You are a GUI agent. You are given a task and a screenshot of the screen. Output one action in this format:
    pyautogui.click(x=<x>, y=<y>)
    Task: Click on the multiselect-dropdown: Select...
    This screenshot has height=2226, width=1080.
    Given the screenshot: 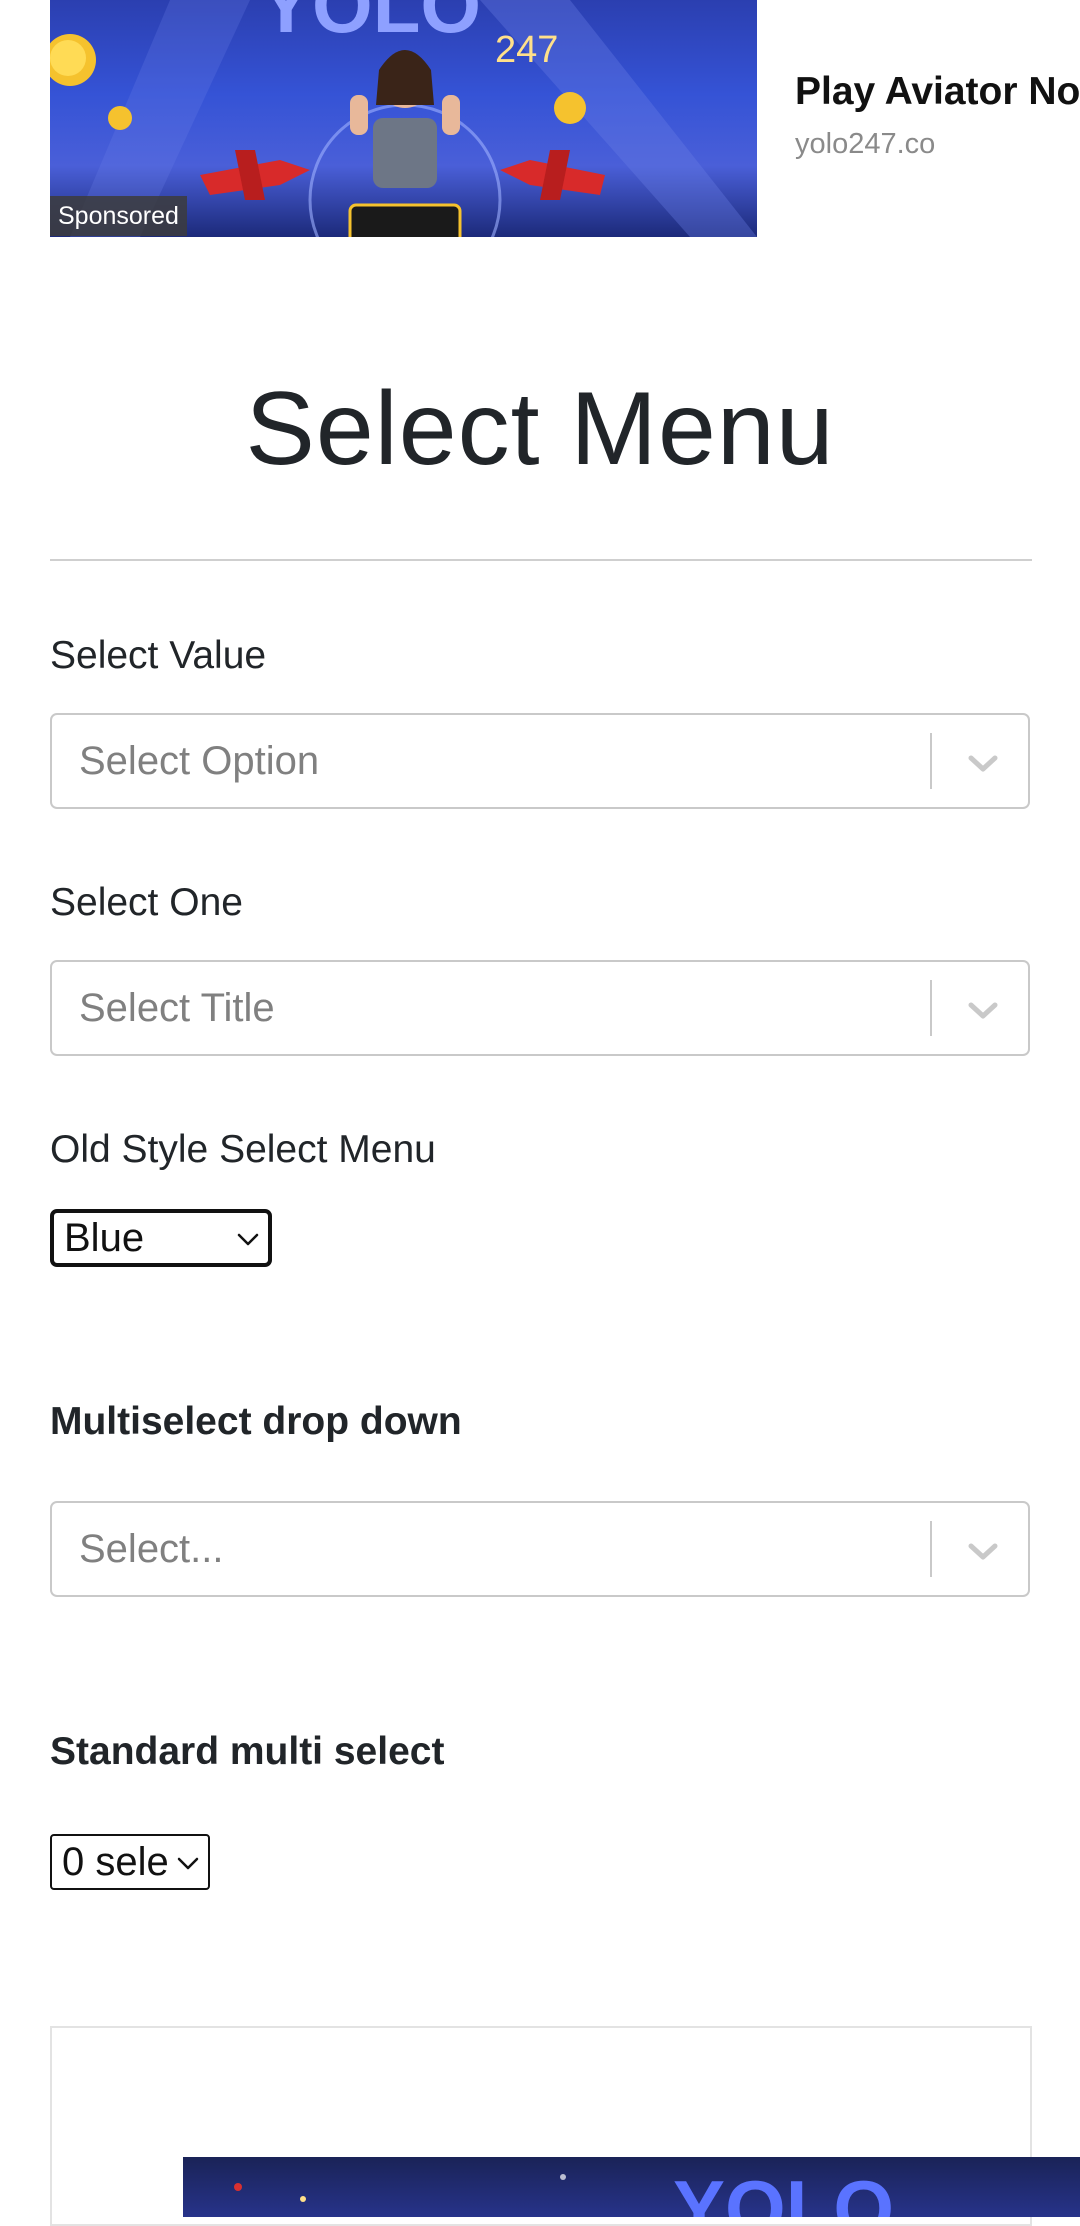 What is the action you would take?
    pyautogui.click(x=540, y=1549)
    